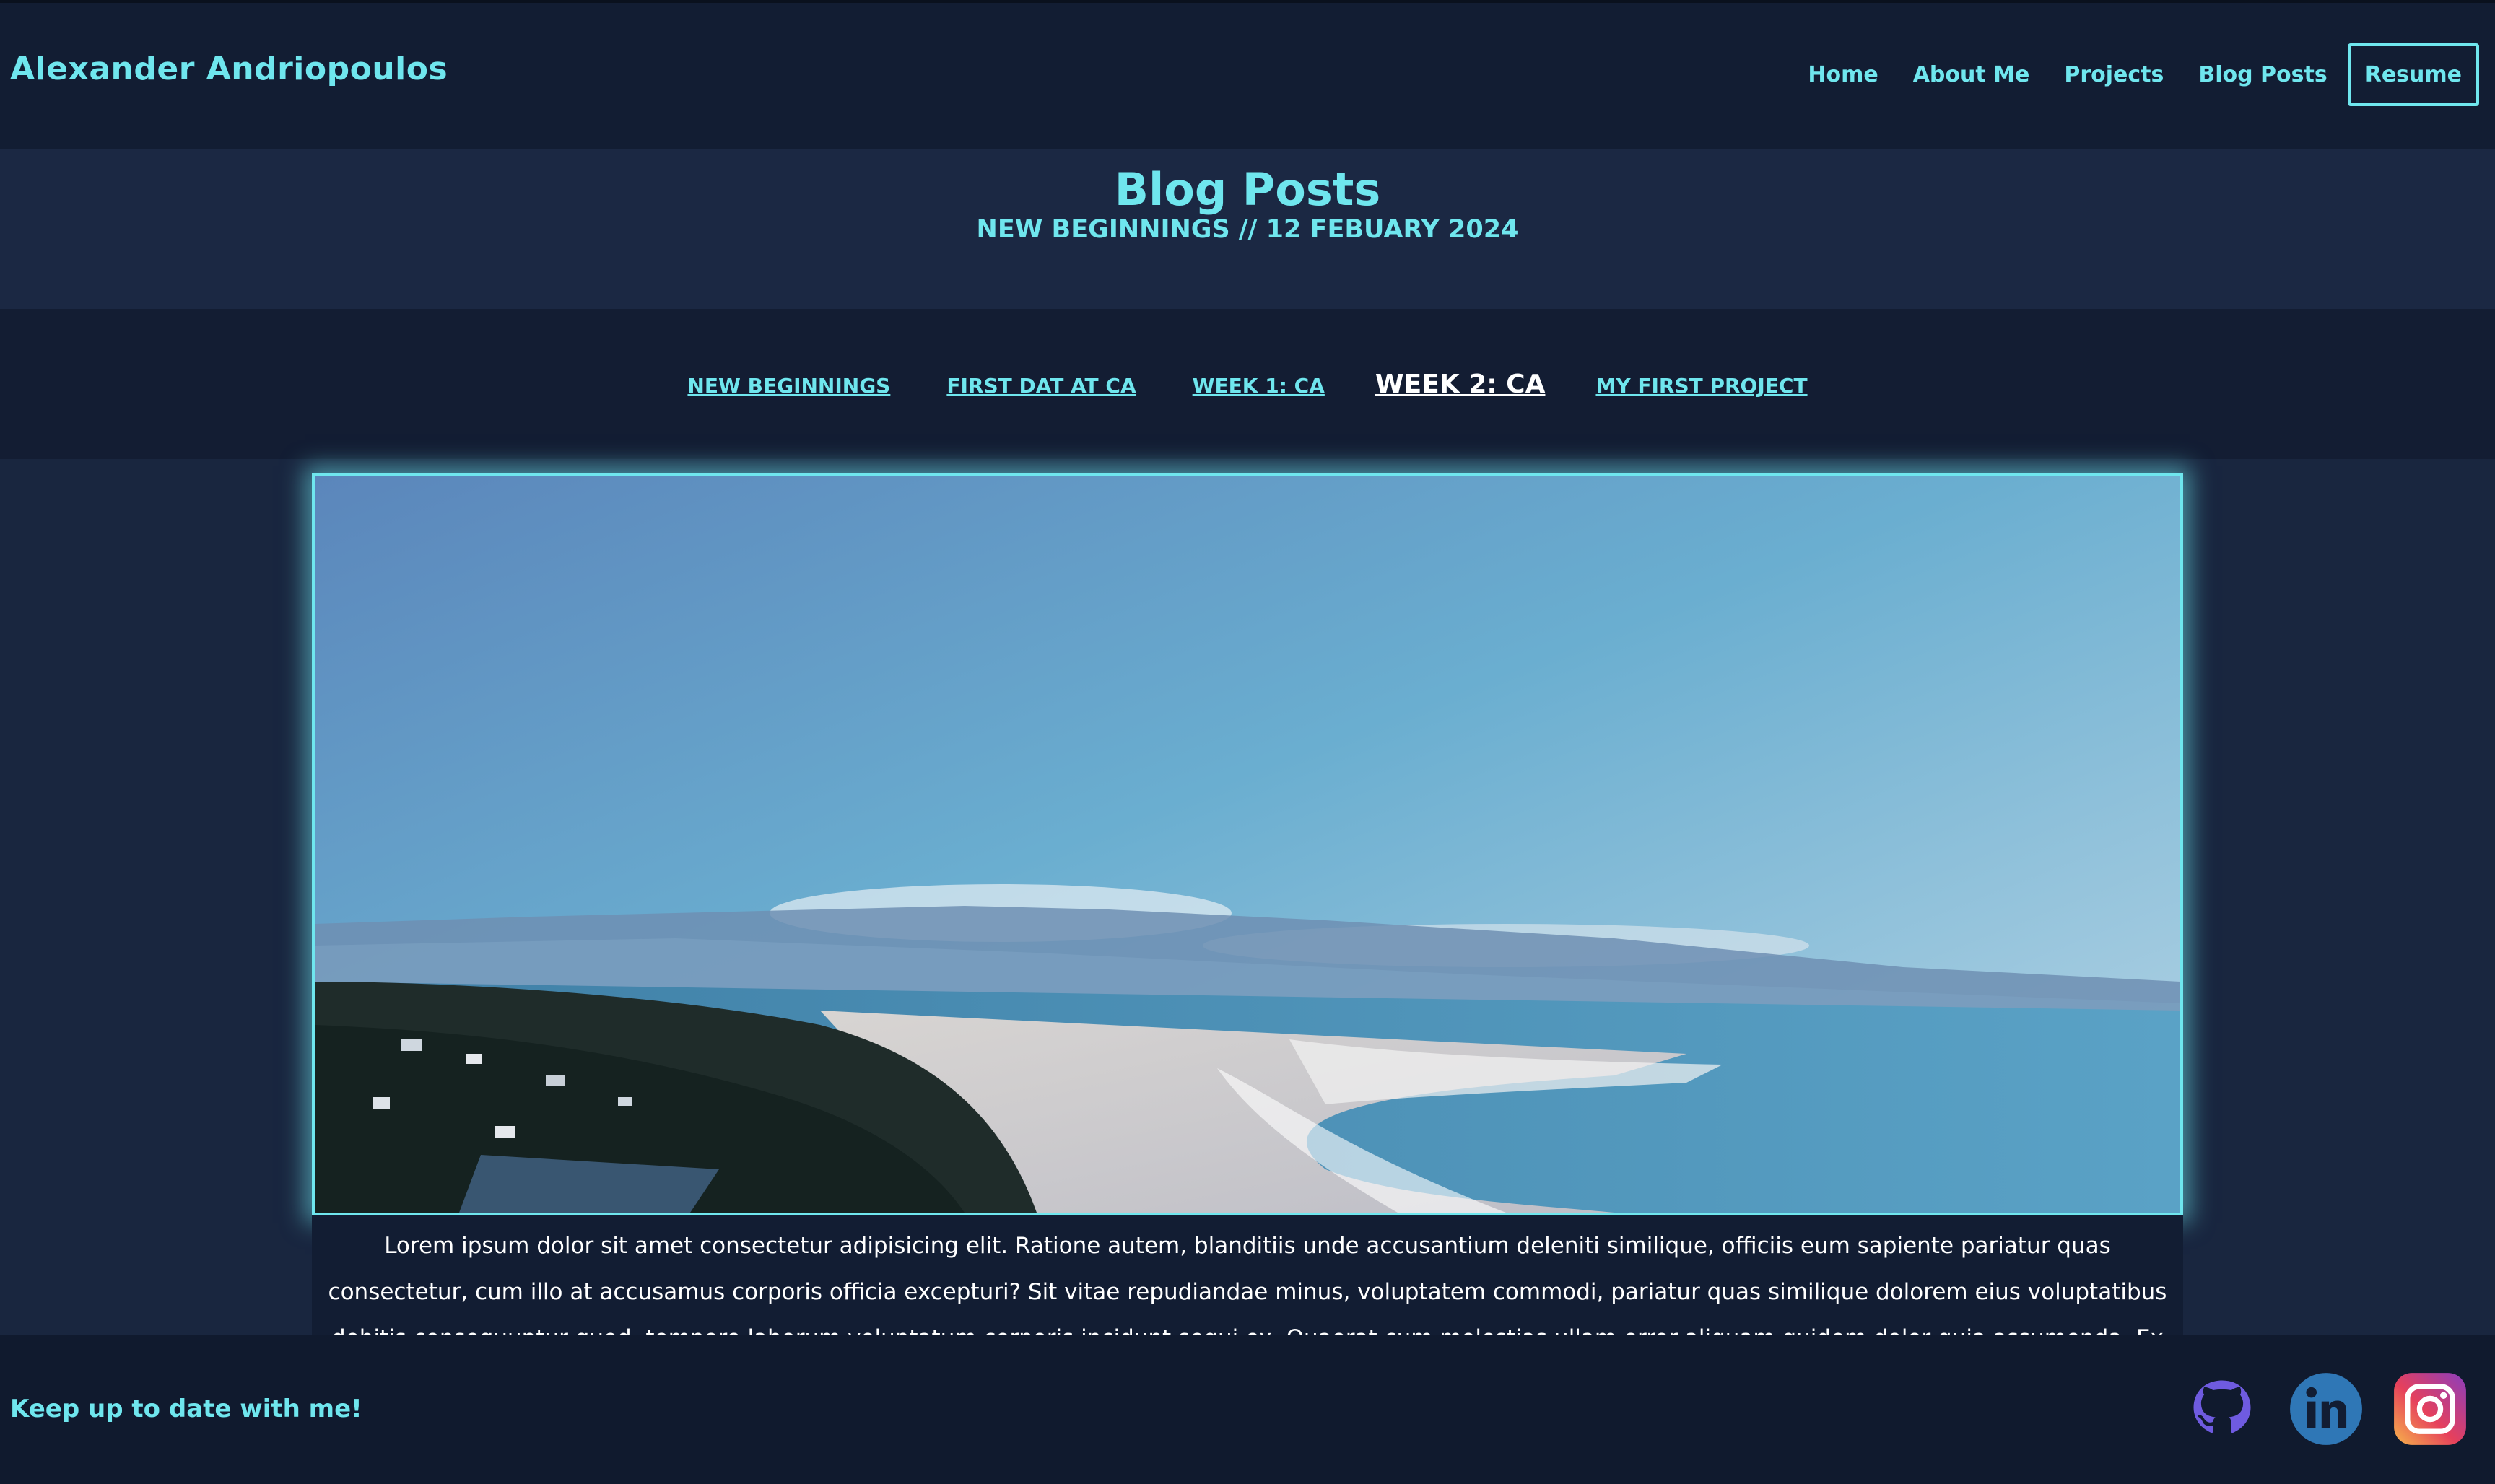 This screenshot has width=2495, height=1484. I want to click on nav-blog-posts: Blog Posts, so click(2262, 74).